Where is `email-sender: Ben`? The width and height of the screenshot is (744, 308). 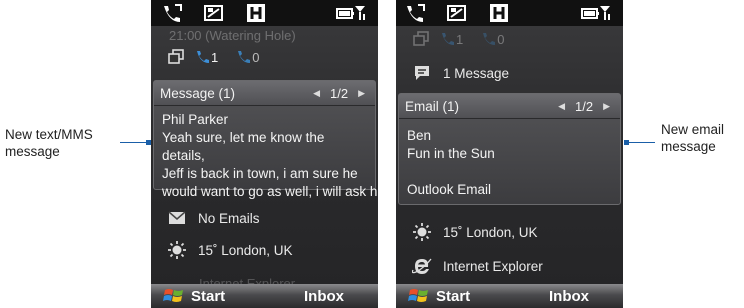 email-sender: Ben is located at coordinates (419, 135).